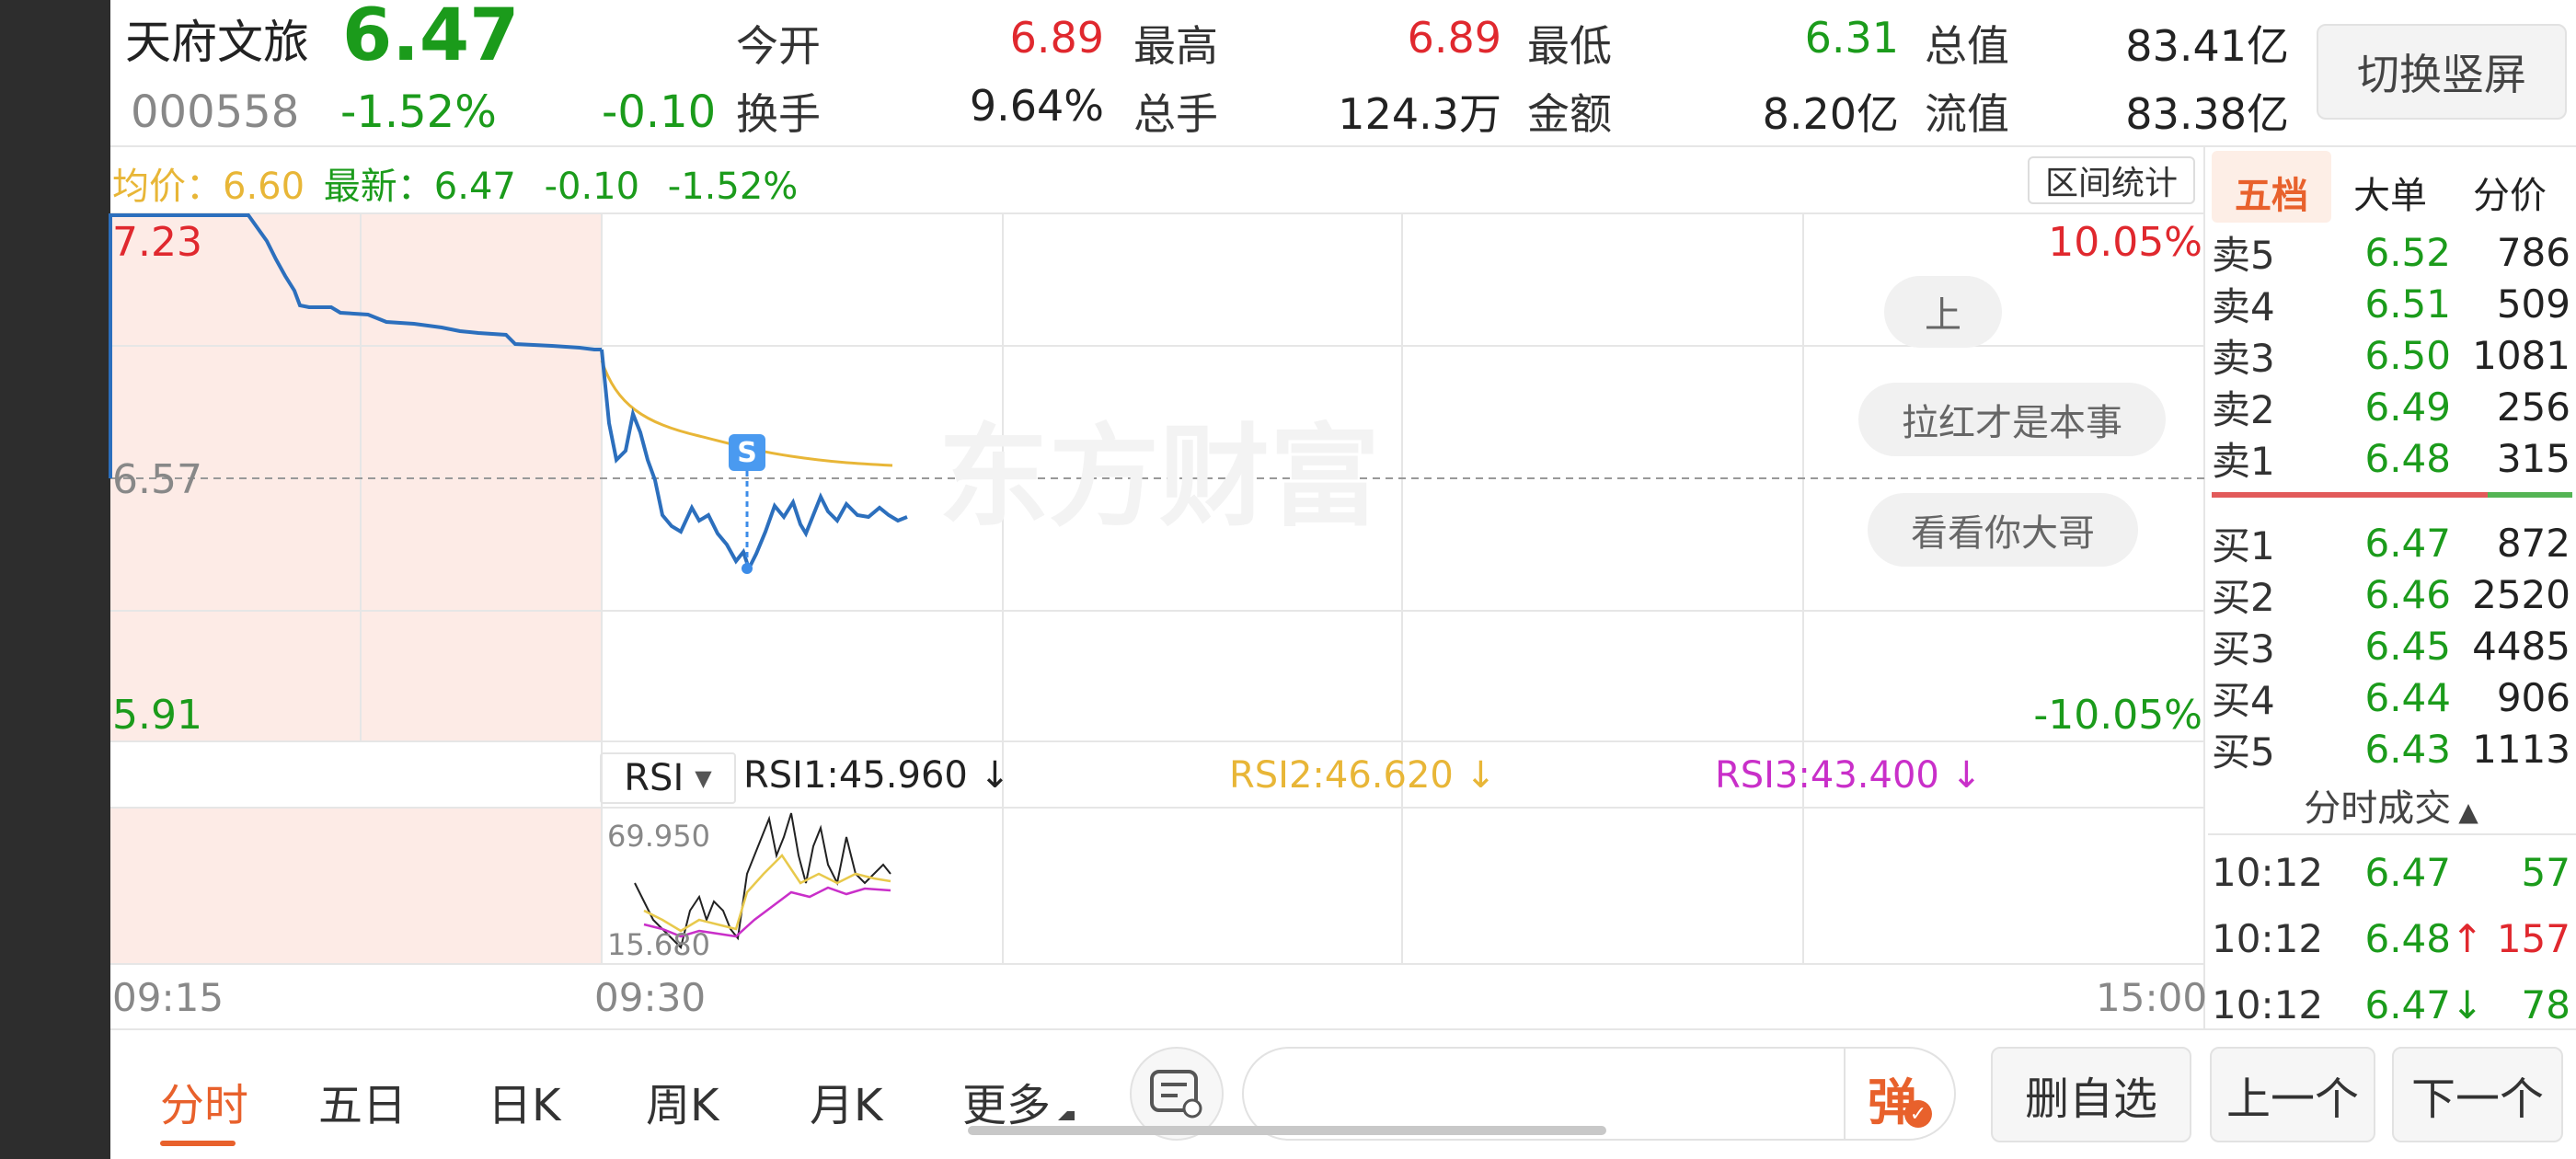  What do you see at coordinates (2407, 407) in the screenshot?
I see `sell-price: 6.49` at bounding box center [2407, 407].